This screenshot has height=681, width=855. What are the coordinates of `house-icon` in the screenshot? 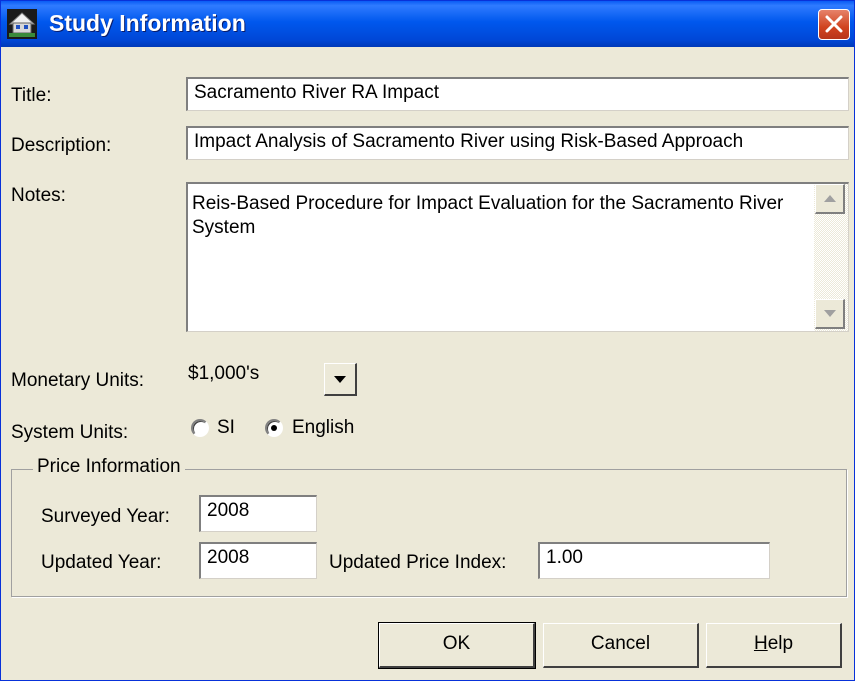 It's located at (22, 24).